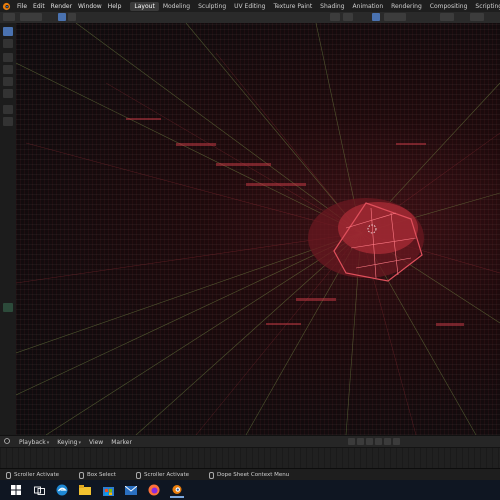 The width and height of the screenshot is (500, 500). Describe the element at coordinates (31, 17) in the screenshot. I see `mode-dropdown` at that location.